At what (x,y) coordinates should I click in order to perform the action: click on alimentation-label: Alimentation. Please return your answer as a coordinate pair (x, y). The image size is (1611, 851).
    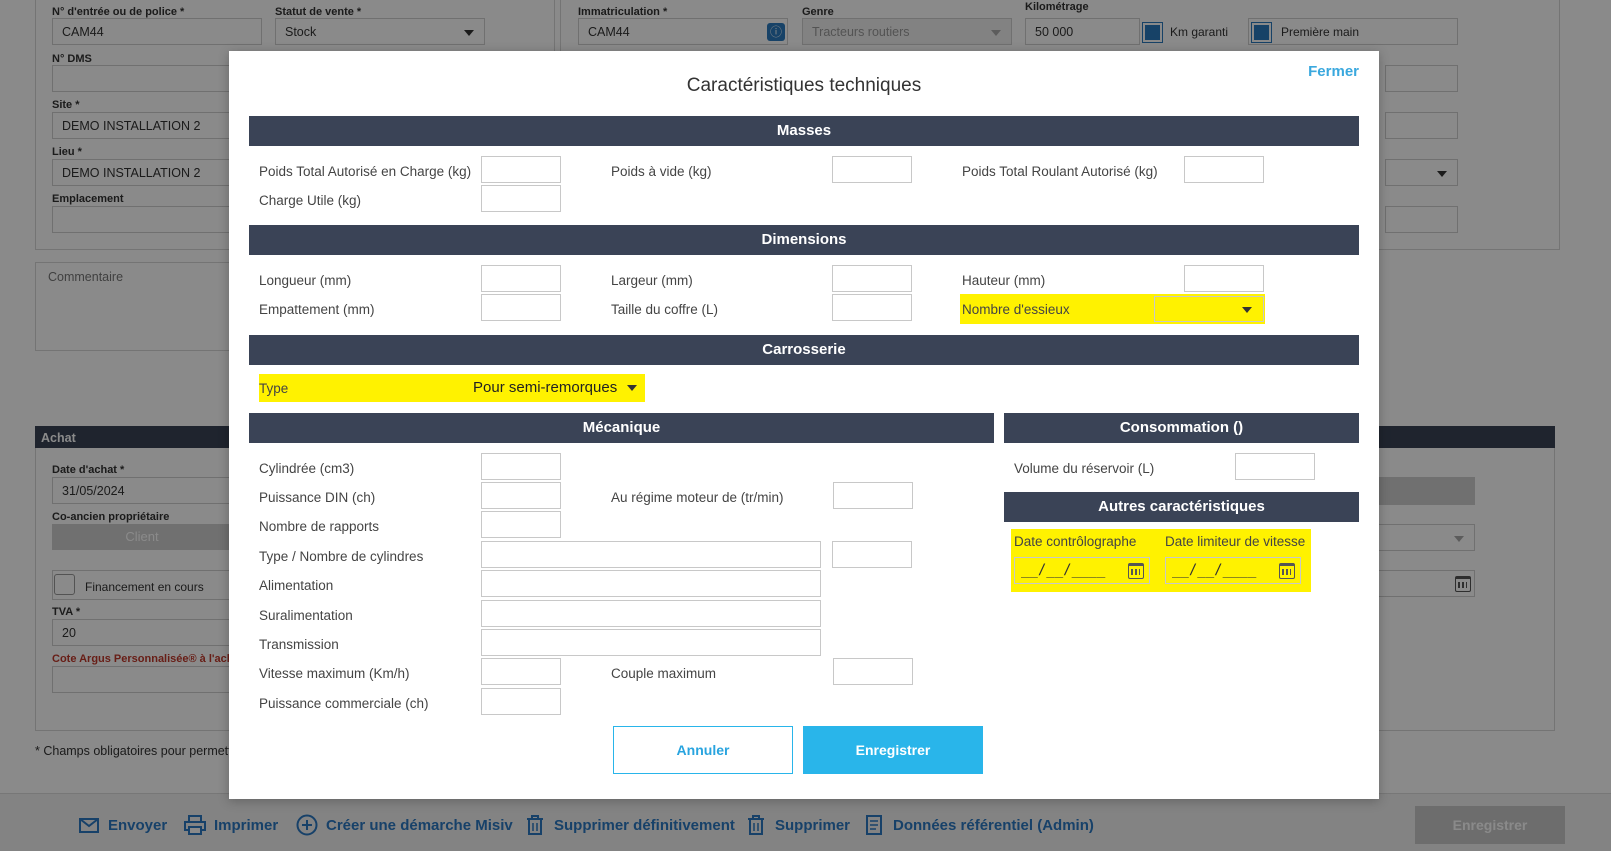
    Looking at the image, I should click on (296, 585).